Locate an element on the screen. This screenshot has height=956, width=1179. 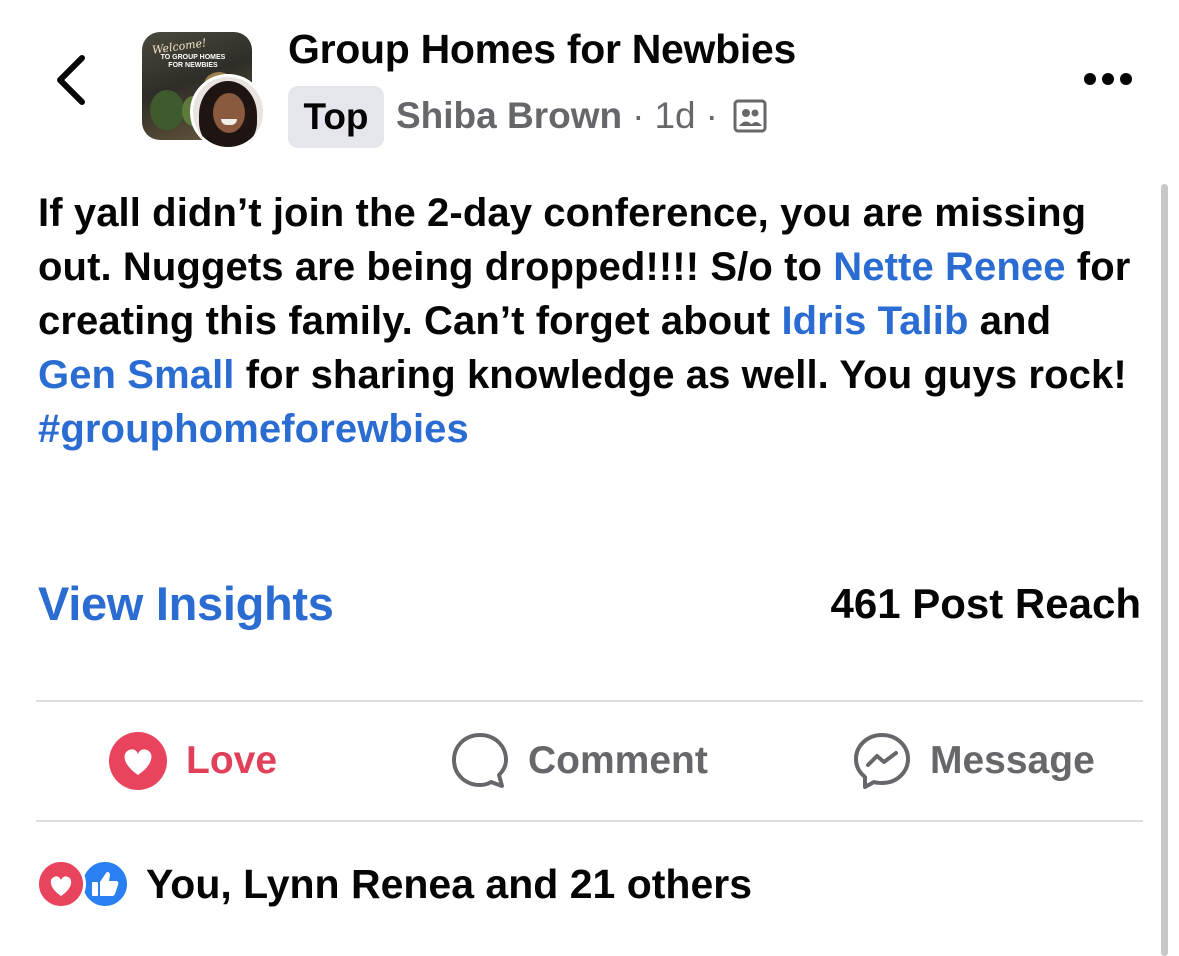
comment-label: Comment is located at coordinates (618, 760).